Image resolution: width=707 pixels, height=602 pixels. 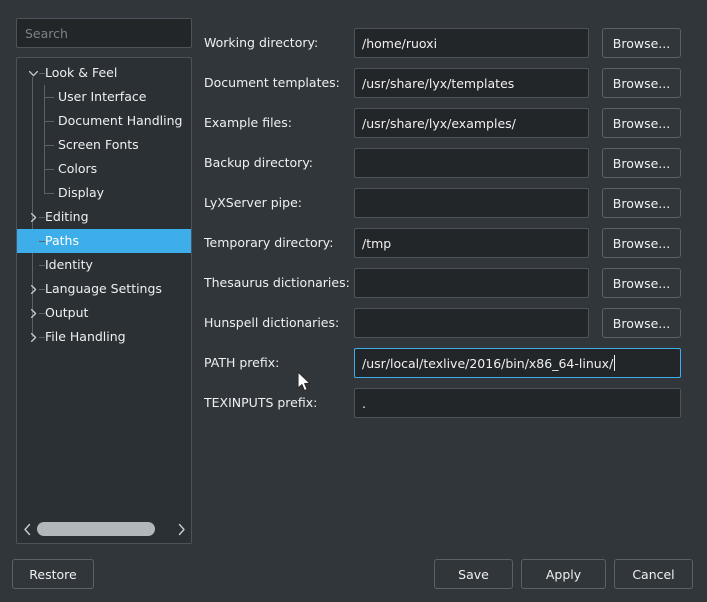 I want to click on settings-navigation-panel, so click(x=104, y=33).